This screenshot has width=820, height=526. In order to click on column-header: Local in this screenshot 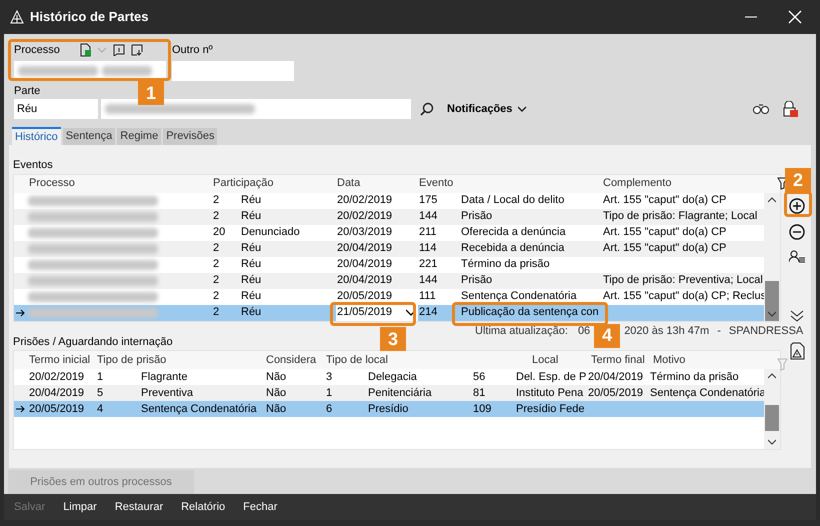, I will do `click(545, 360)`.